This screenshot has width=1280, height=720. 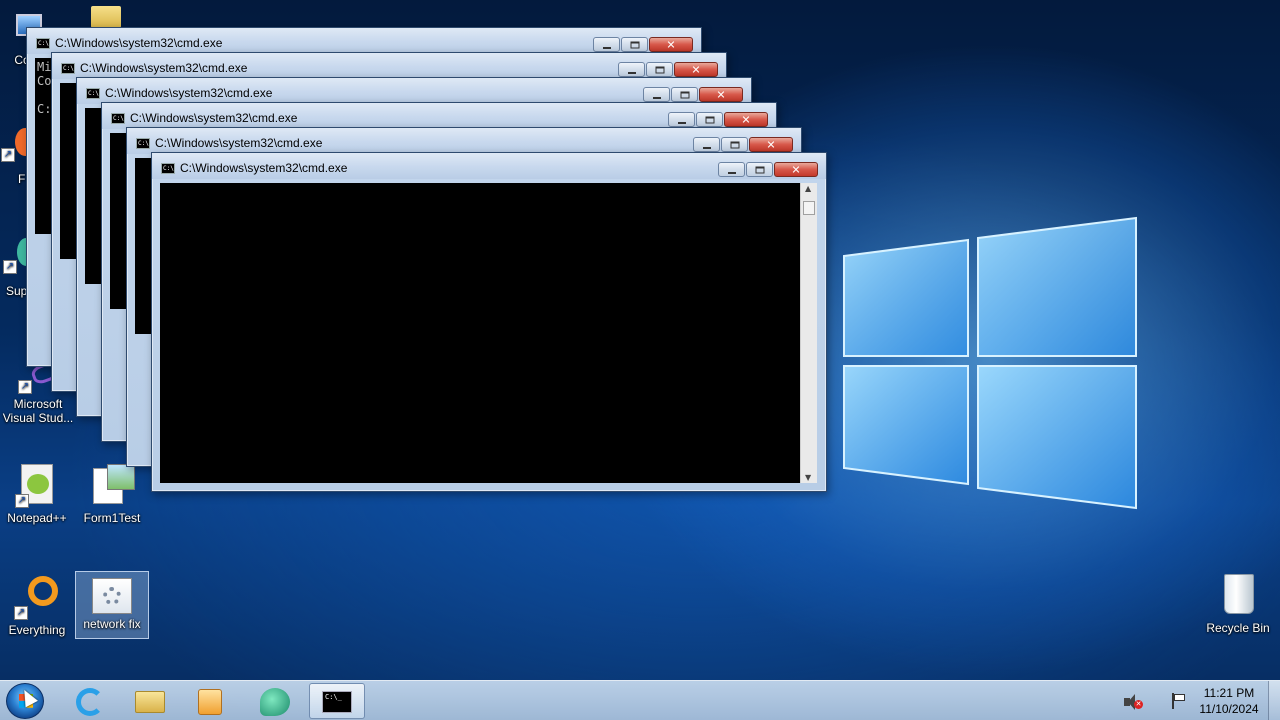 I want to click on system-clock: 11:21 PM 11/10/2024, so click(x=1229, y=701).